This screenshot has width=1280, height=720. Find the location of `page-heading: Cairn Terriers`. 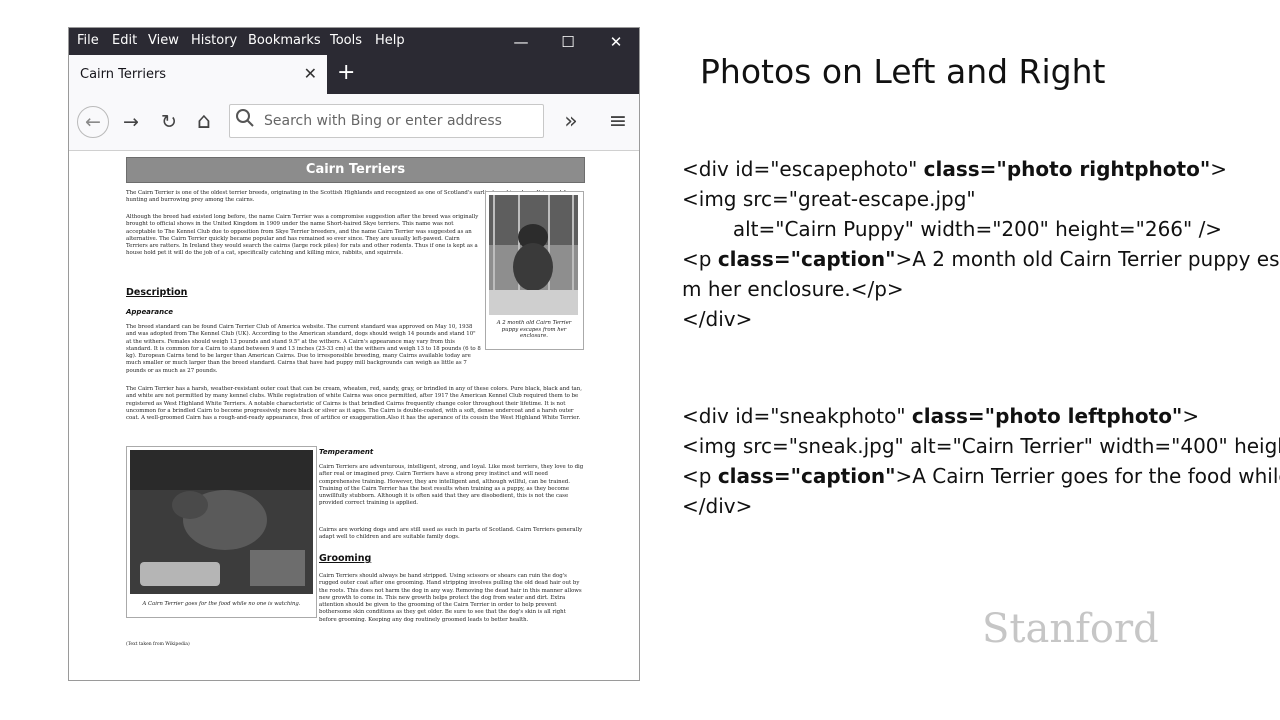

page-heading: Cairn Terriers is located at coordinates (355, 170).